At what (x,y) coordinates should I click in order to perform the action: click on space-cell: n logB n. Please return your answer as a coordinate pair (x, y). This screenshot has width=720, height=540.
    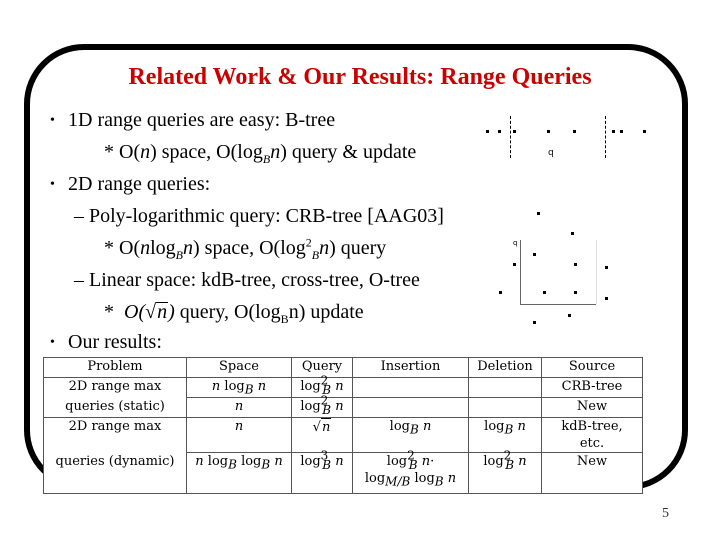
    Looking at the image, I should click on (239, 387).